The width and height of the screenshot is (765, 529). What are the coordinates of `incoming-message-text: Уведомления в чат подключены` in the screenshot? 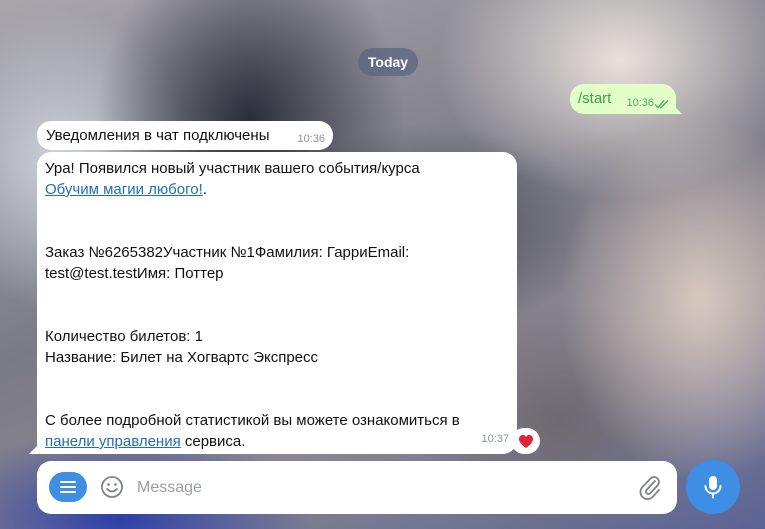 It's located at (158, 135).